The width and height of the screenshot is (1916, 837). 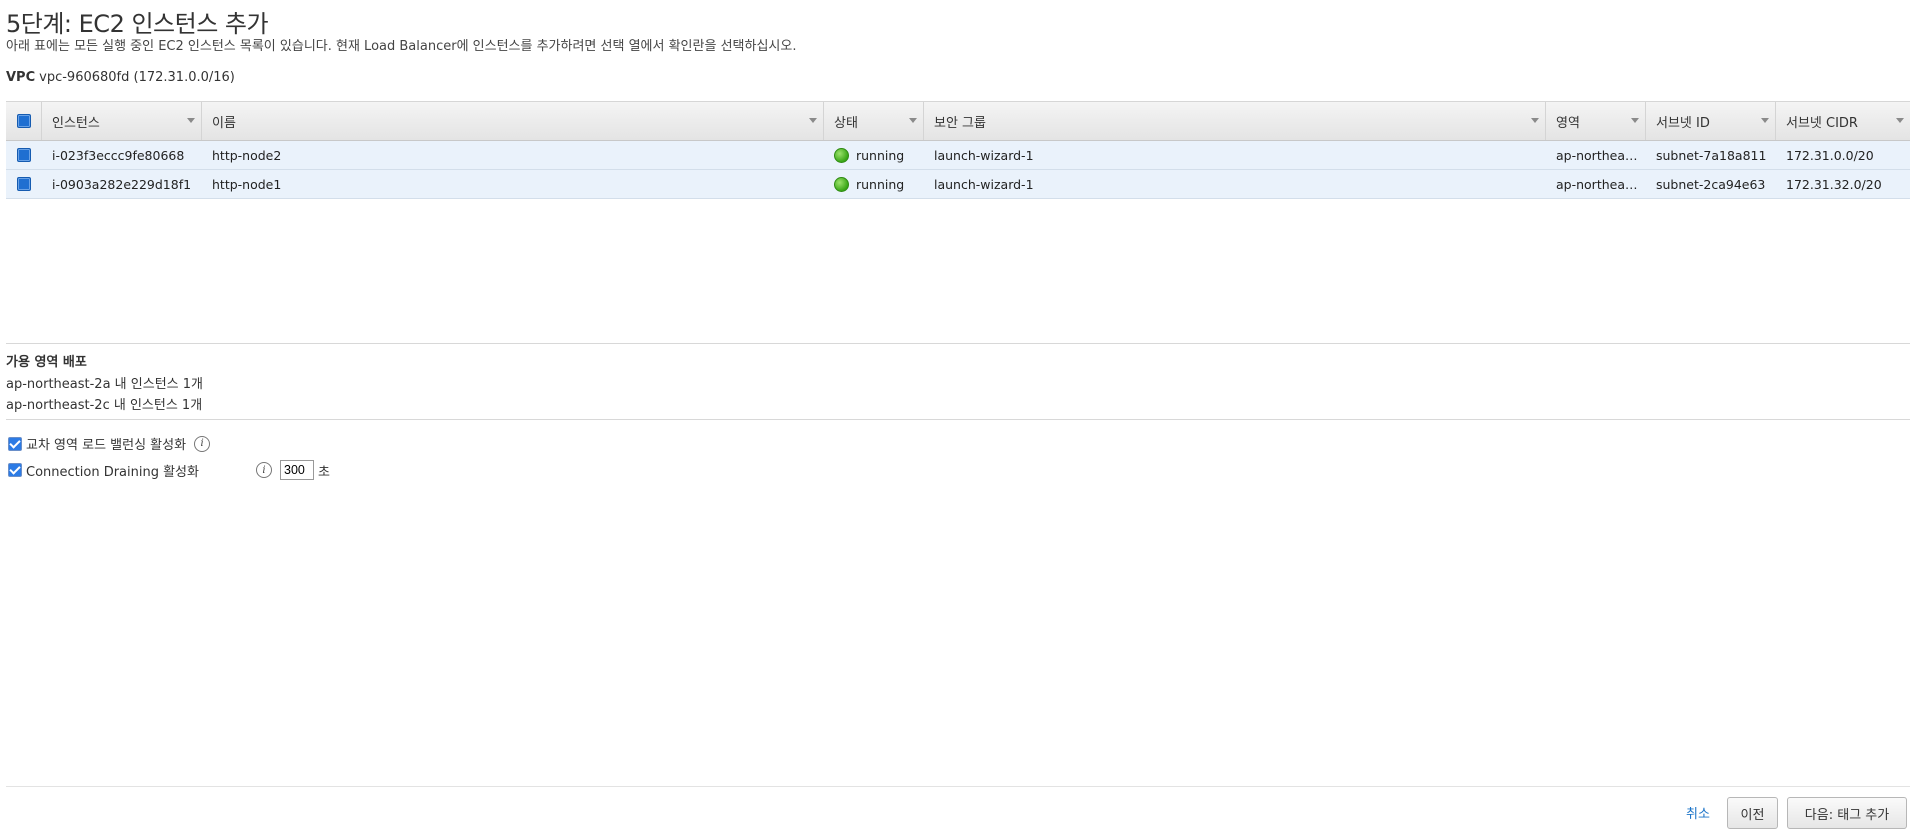 What do you see at coordinates (247, 155) in the screenshot?
I see `instance-name: http-node2` at bounding box center [247, 155].